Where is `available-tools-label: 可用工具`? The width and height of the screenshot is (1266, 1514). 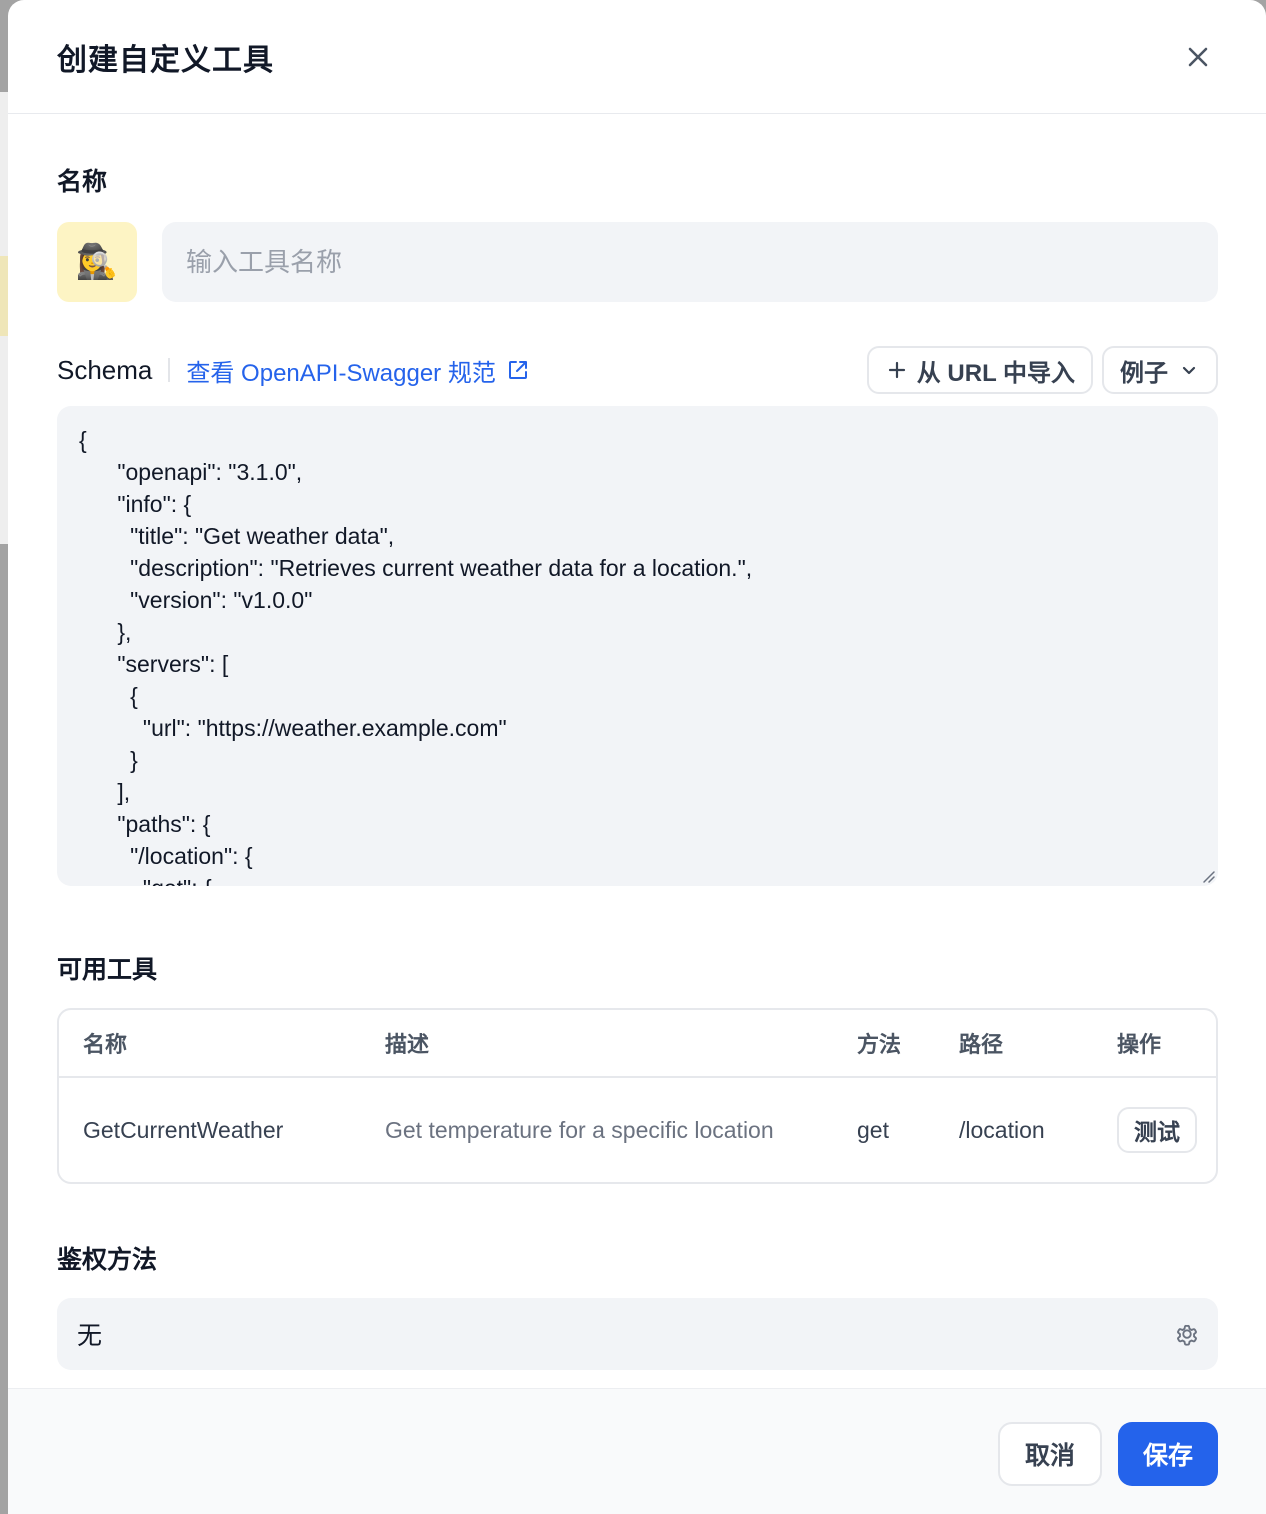
available-tools-label: 可用工具 is located at coordinates (107, 970).